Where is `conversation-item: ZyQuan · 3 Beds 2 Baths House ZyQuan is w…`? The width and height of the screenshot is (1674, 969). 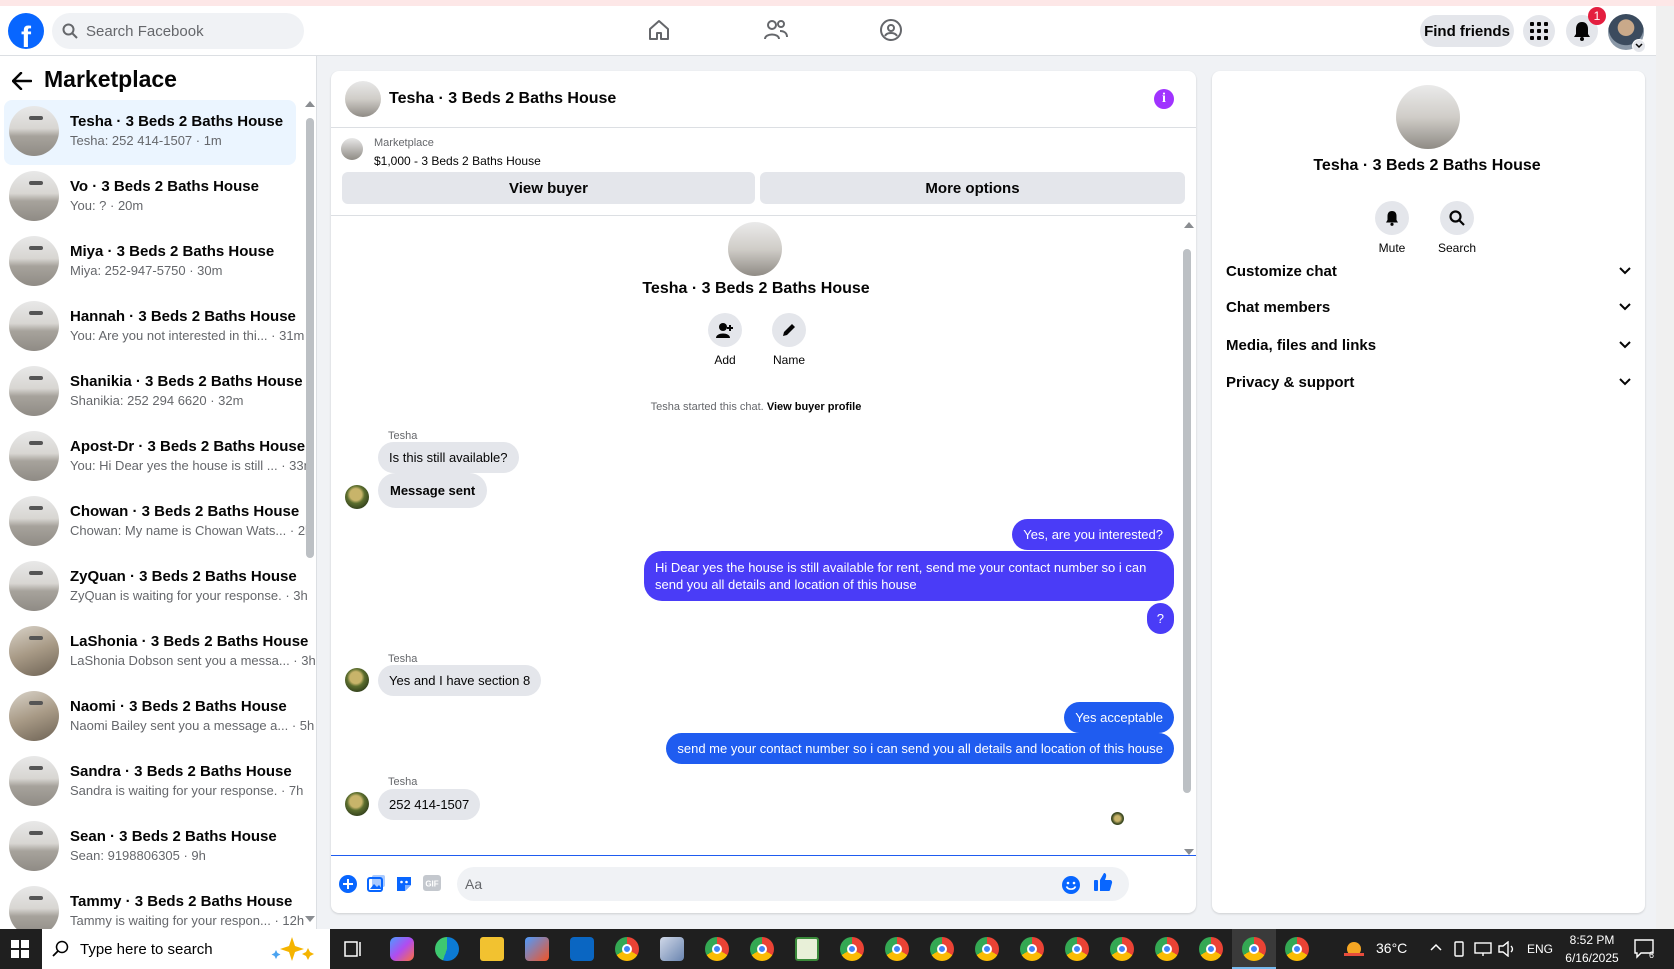
conversation-item: ZyQuan · 3 Beds 2 Baths House ZyQuan is w… is located at coordinates (156, 587).